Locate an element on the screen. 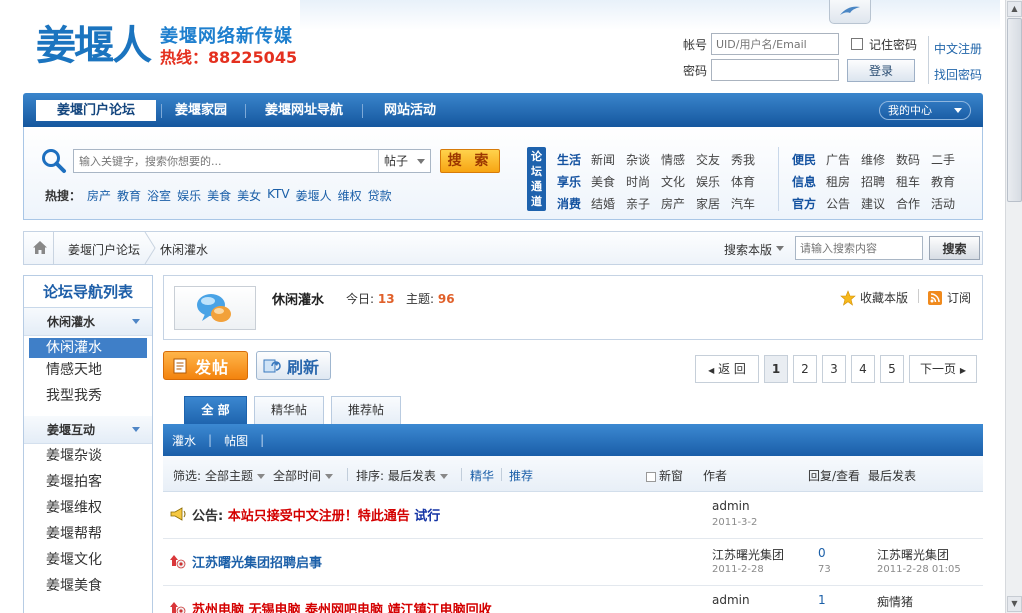 This screenshot has width=1022, height=613. sidebar-item-show: 我型我秀 is located at coordinates (88, 397).